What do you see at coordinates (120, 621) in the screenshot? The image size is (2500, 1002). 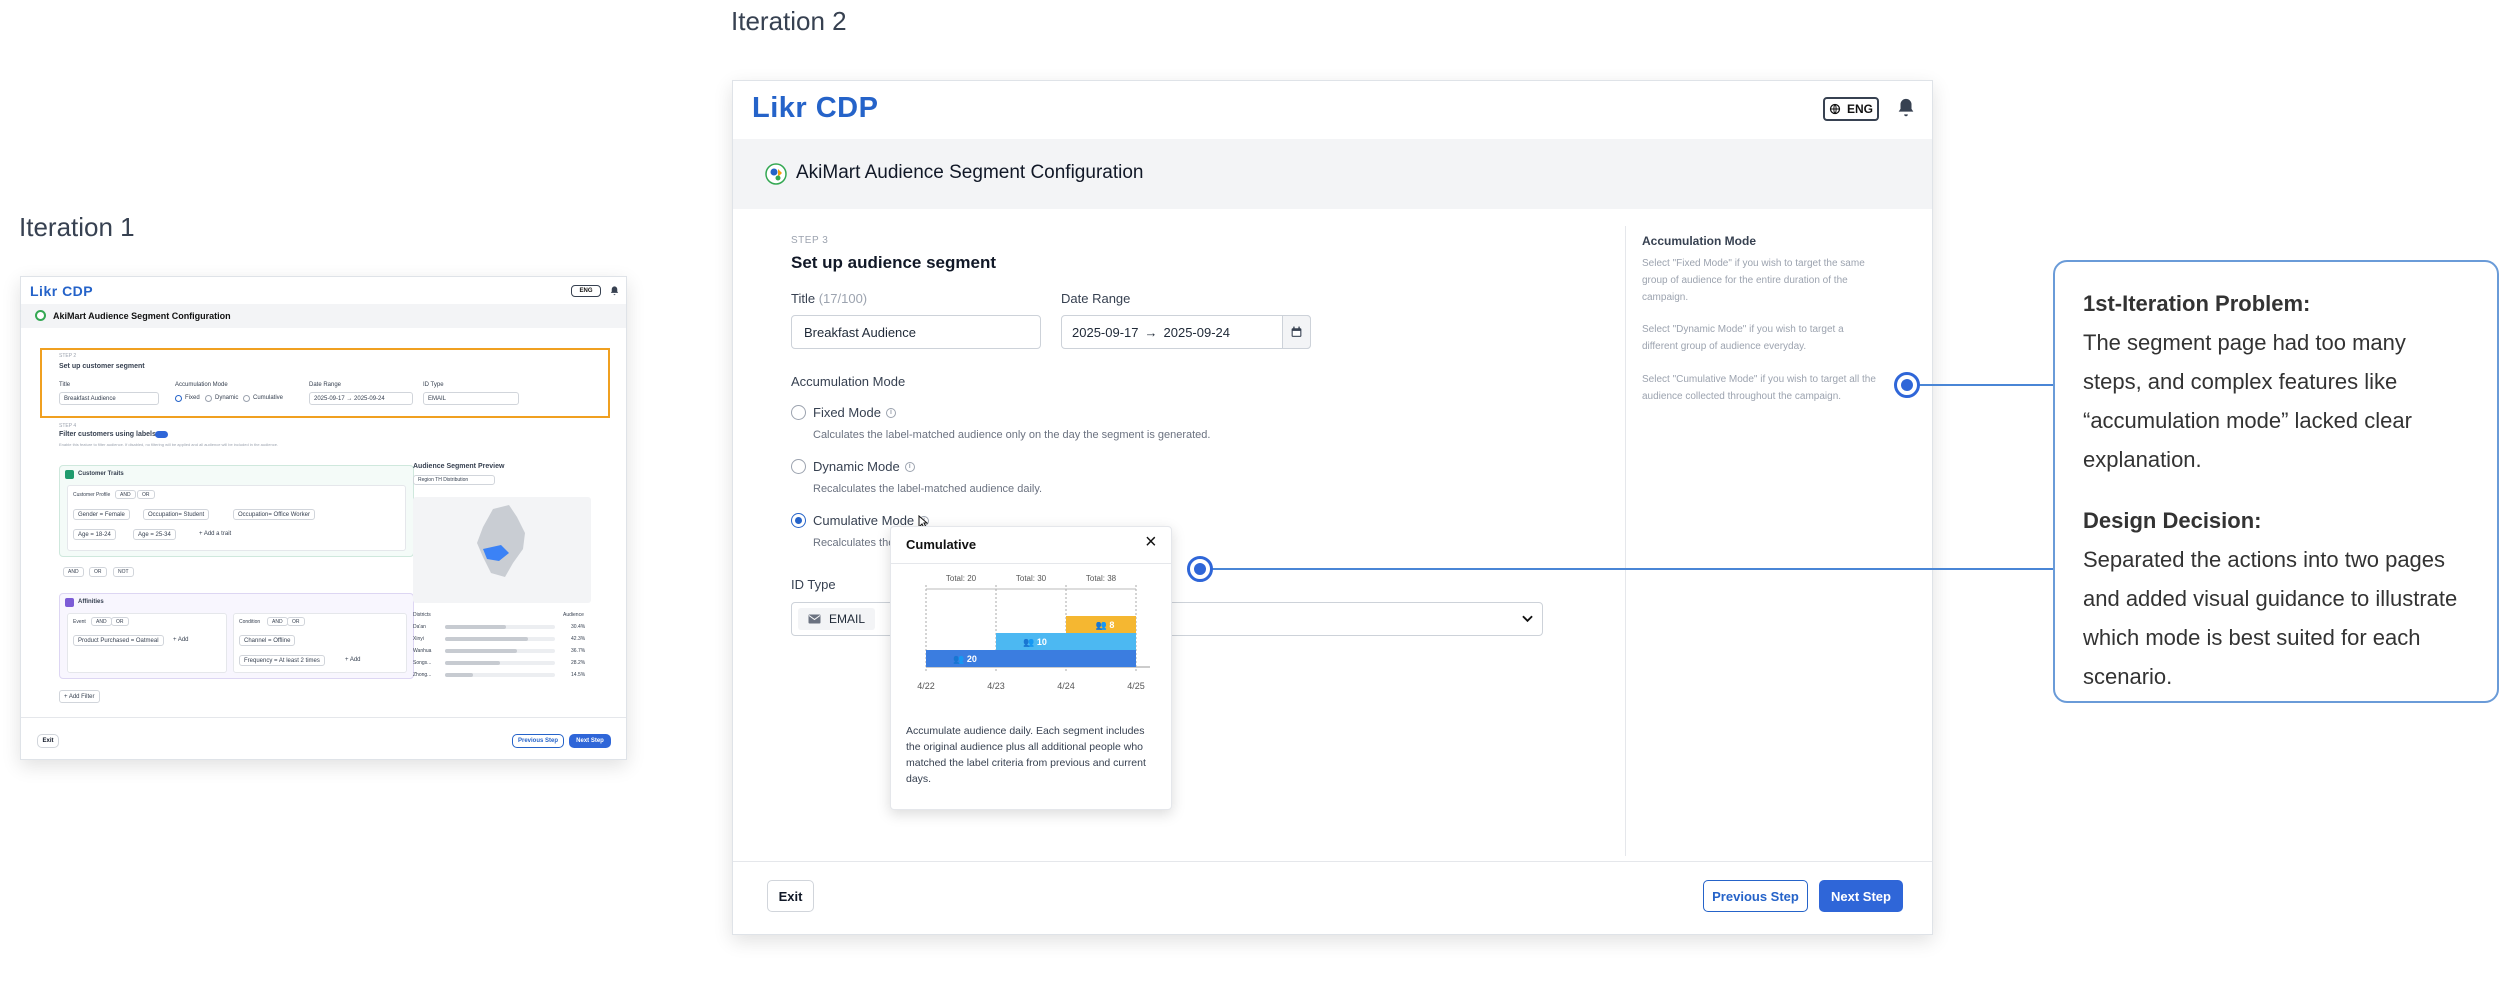 I see `event-or: OR` at bounding box center [120, 621].